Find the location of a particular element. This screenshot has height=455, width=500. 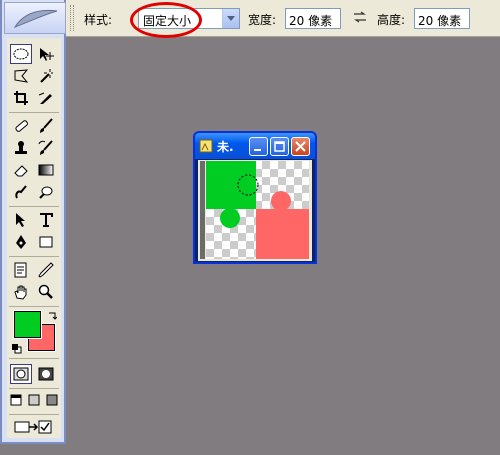

maximize-button is located at coordinates (279, 146).